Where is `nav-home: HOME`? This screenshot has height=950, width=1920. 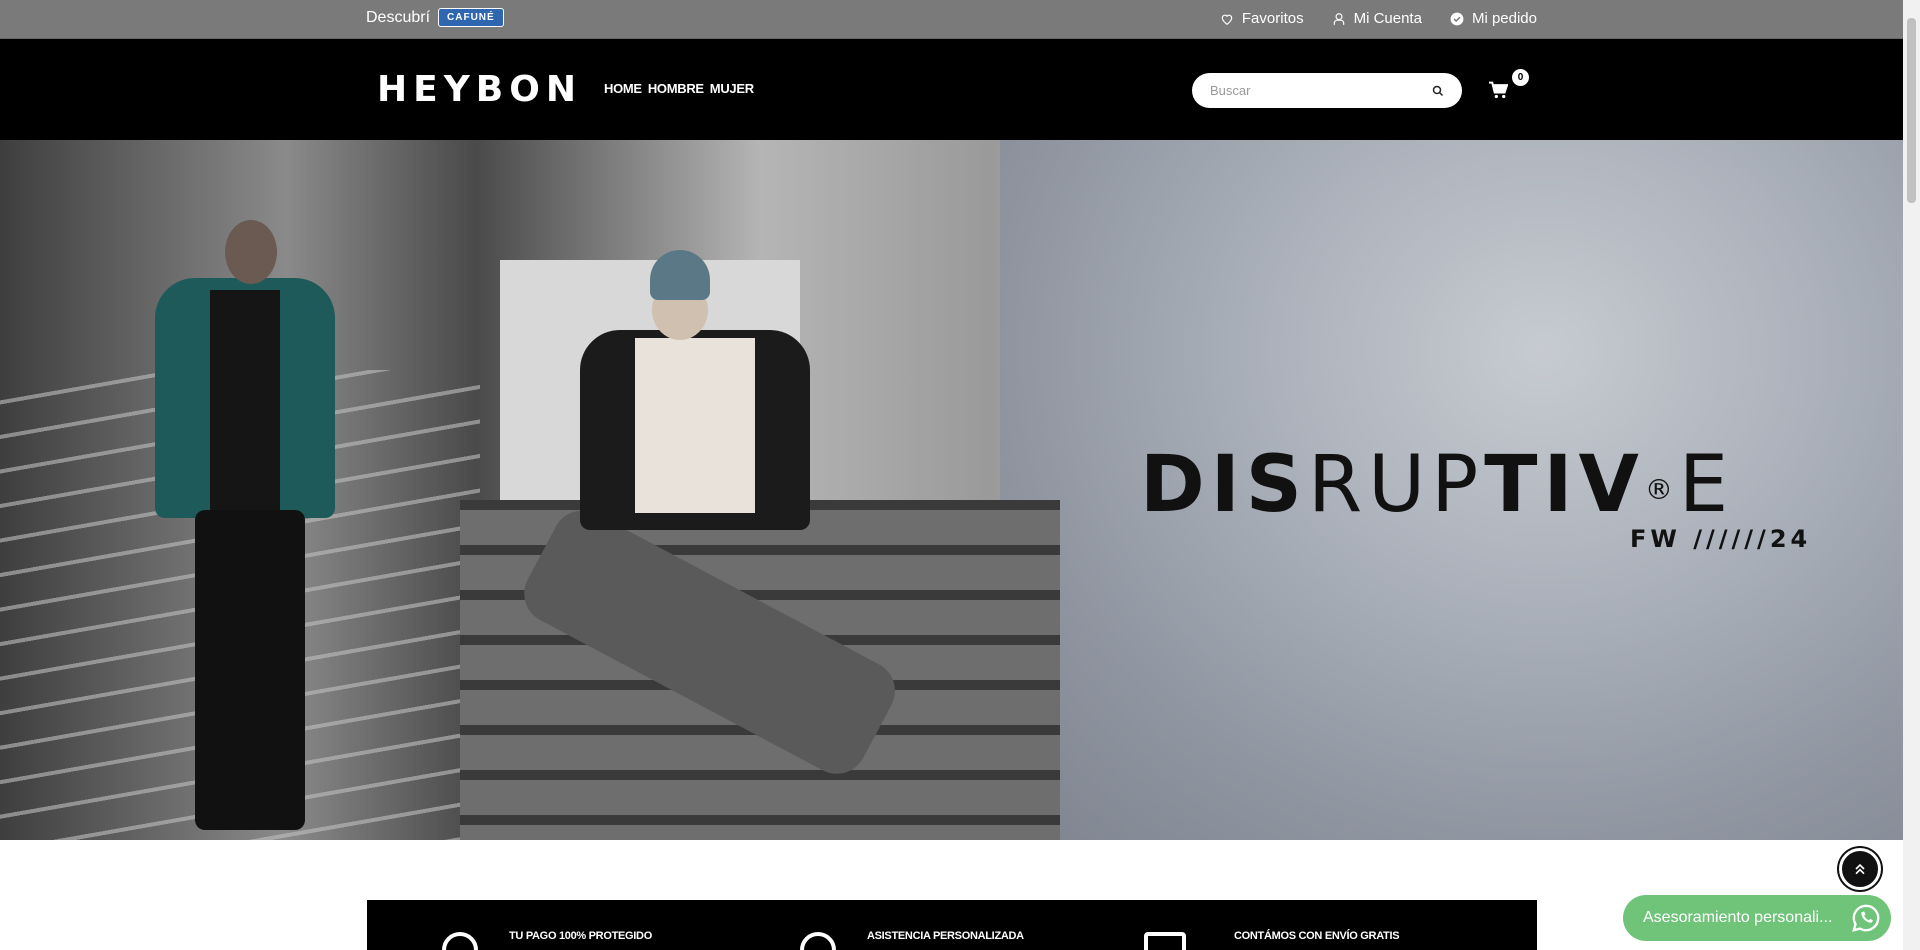
nav-home: HOME is located at coordinates (623, 88).